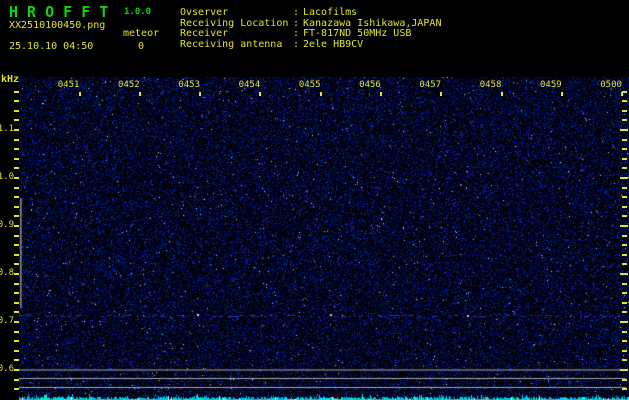  Describe the element at coordinates (7, 129) in the screenshot. I see `freq-label-1.1: 1.1` at that location.